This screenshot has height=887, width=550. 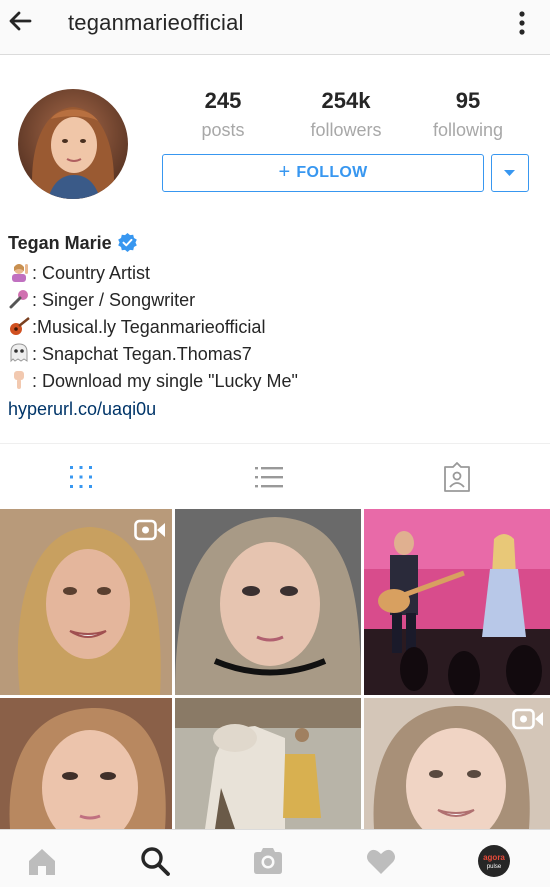 I want to click on camera-icon, so click(x=268, y=861).